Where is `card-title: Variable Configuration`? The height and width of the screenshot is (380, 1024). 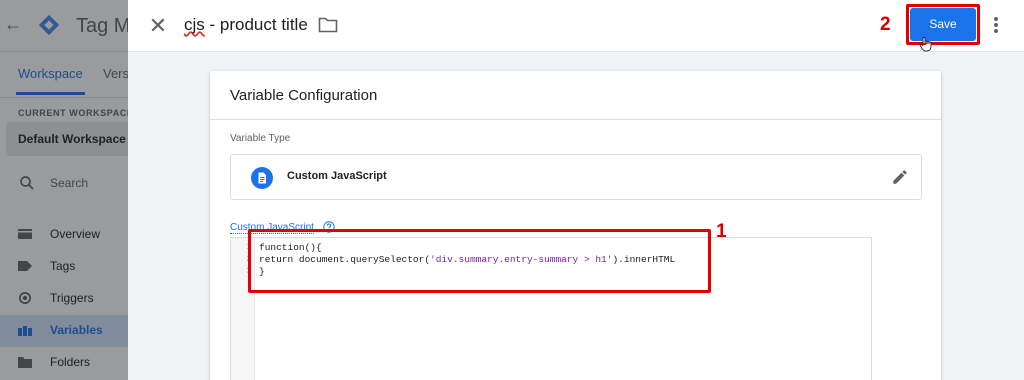
card-title: Variable Configuration is located at coordinates (304, 95).